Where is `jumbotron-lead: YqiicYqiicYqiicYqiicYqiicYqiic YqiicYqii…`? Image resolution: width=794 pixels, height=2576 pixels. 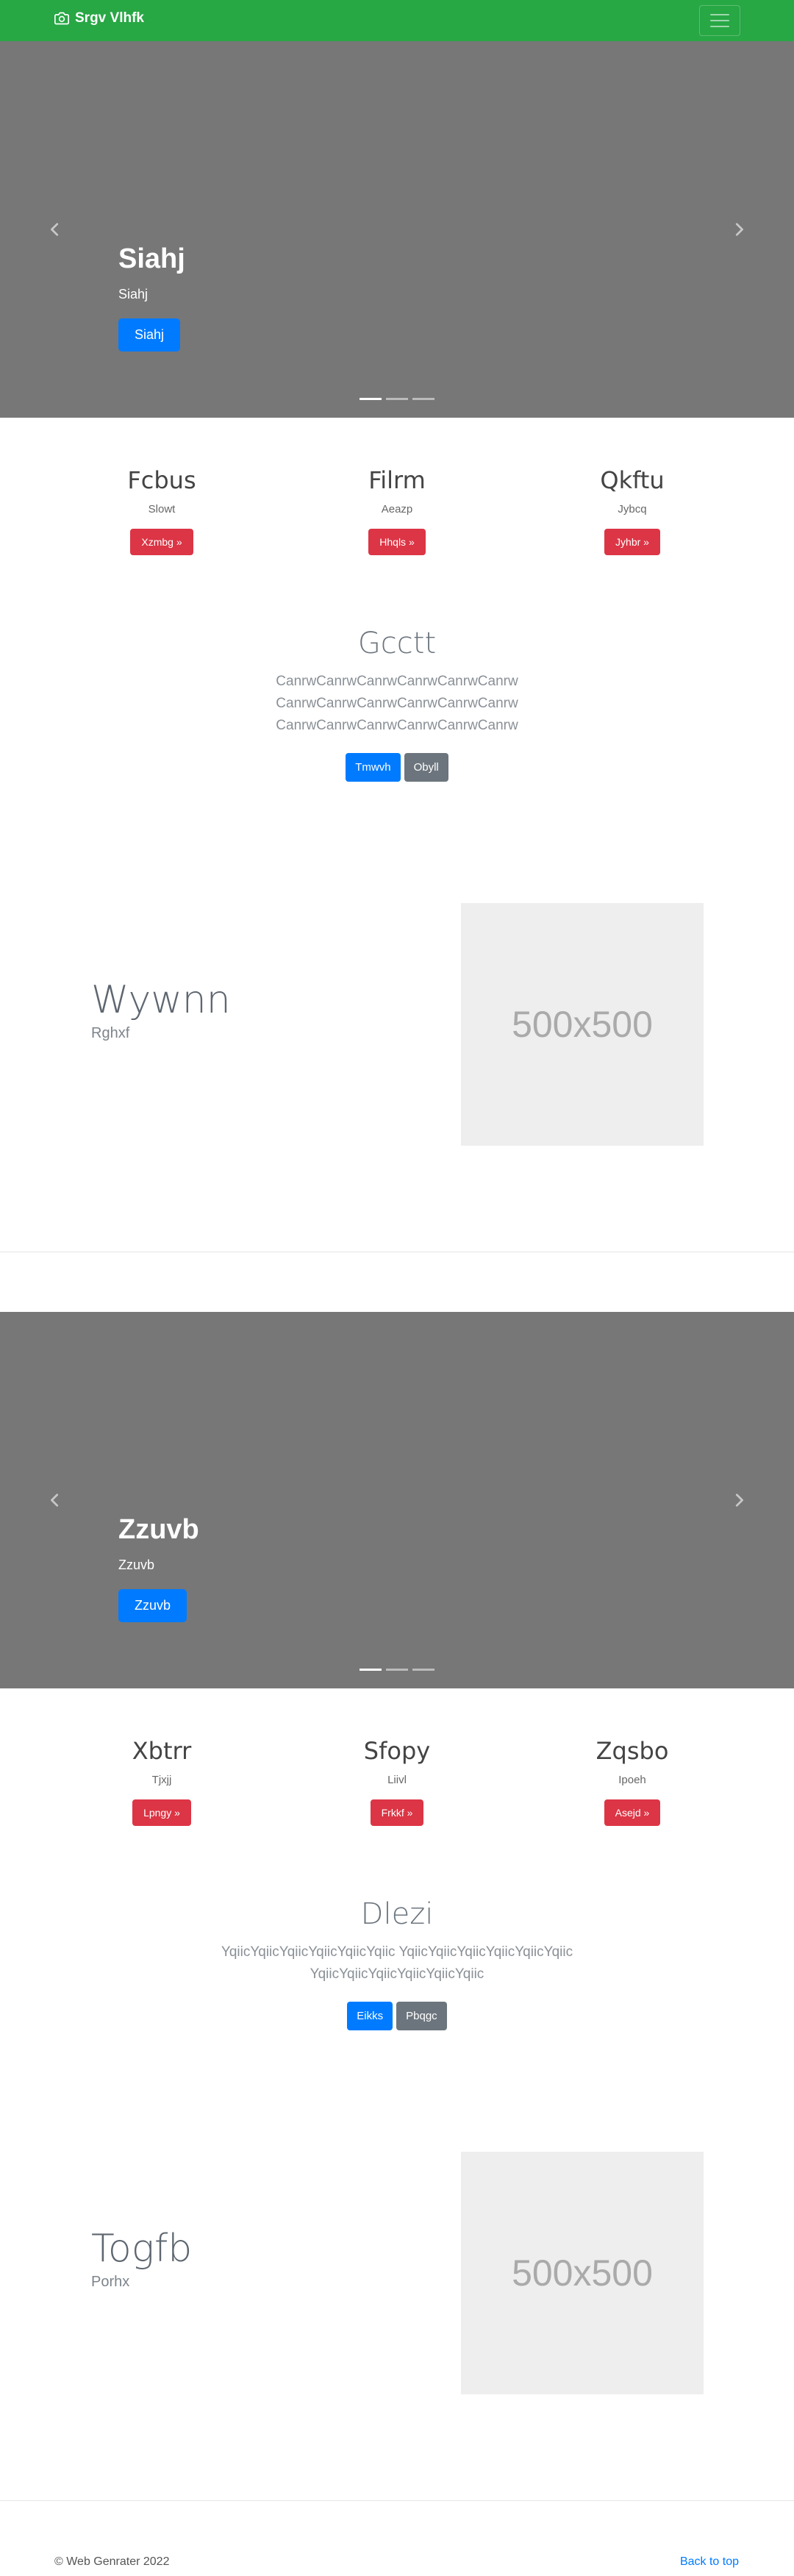 jumbotron-lead: YqiicYqiicYqiicYqiicYqiicYqiic YqiicYqii… is located at coordinates (397, 1963).